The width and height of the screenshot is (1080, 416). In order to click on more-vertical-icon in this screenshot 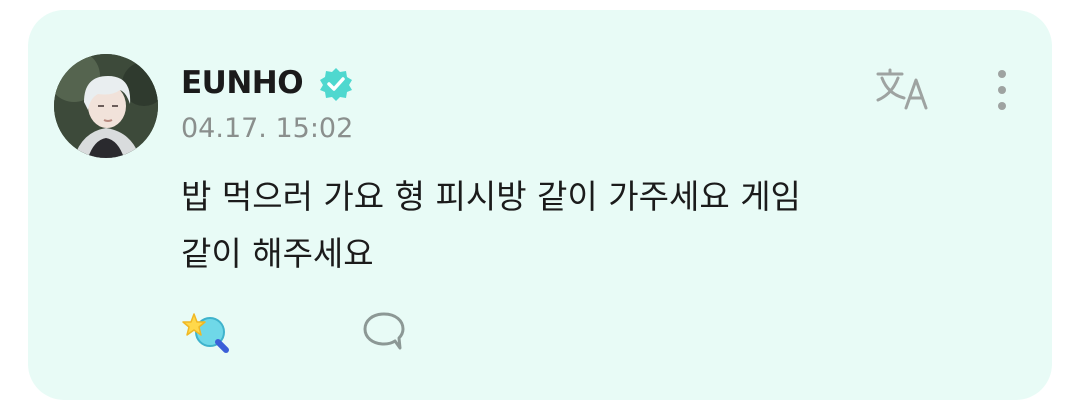, I will do `click(1002, 90)`.